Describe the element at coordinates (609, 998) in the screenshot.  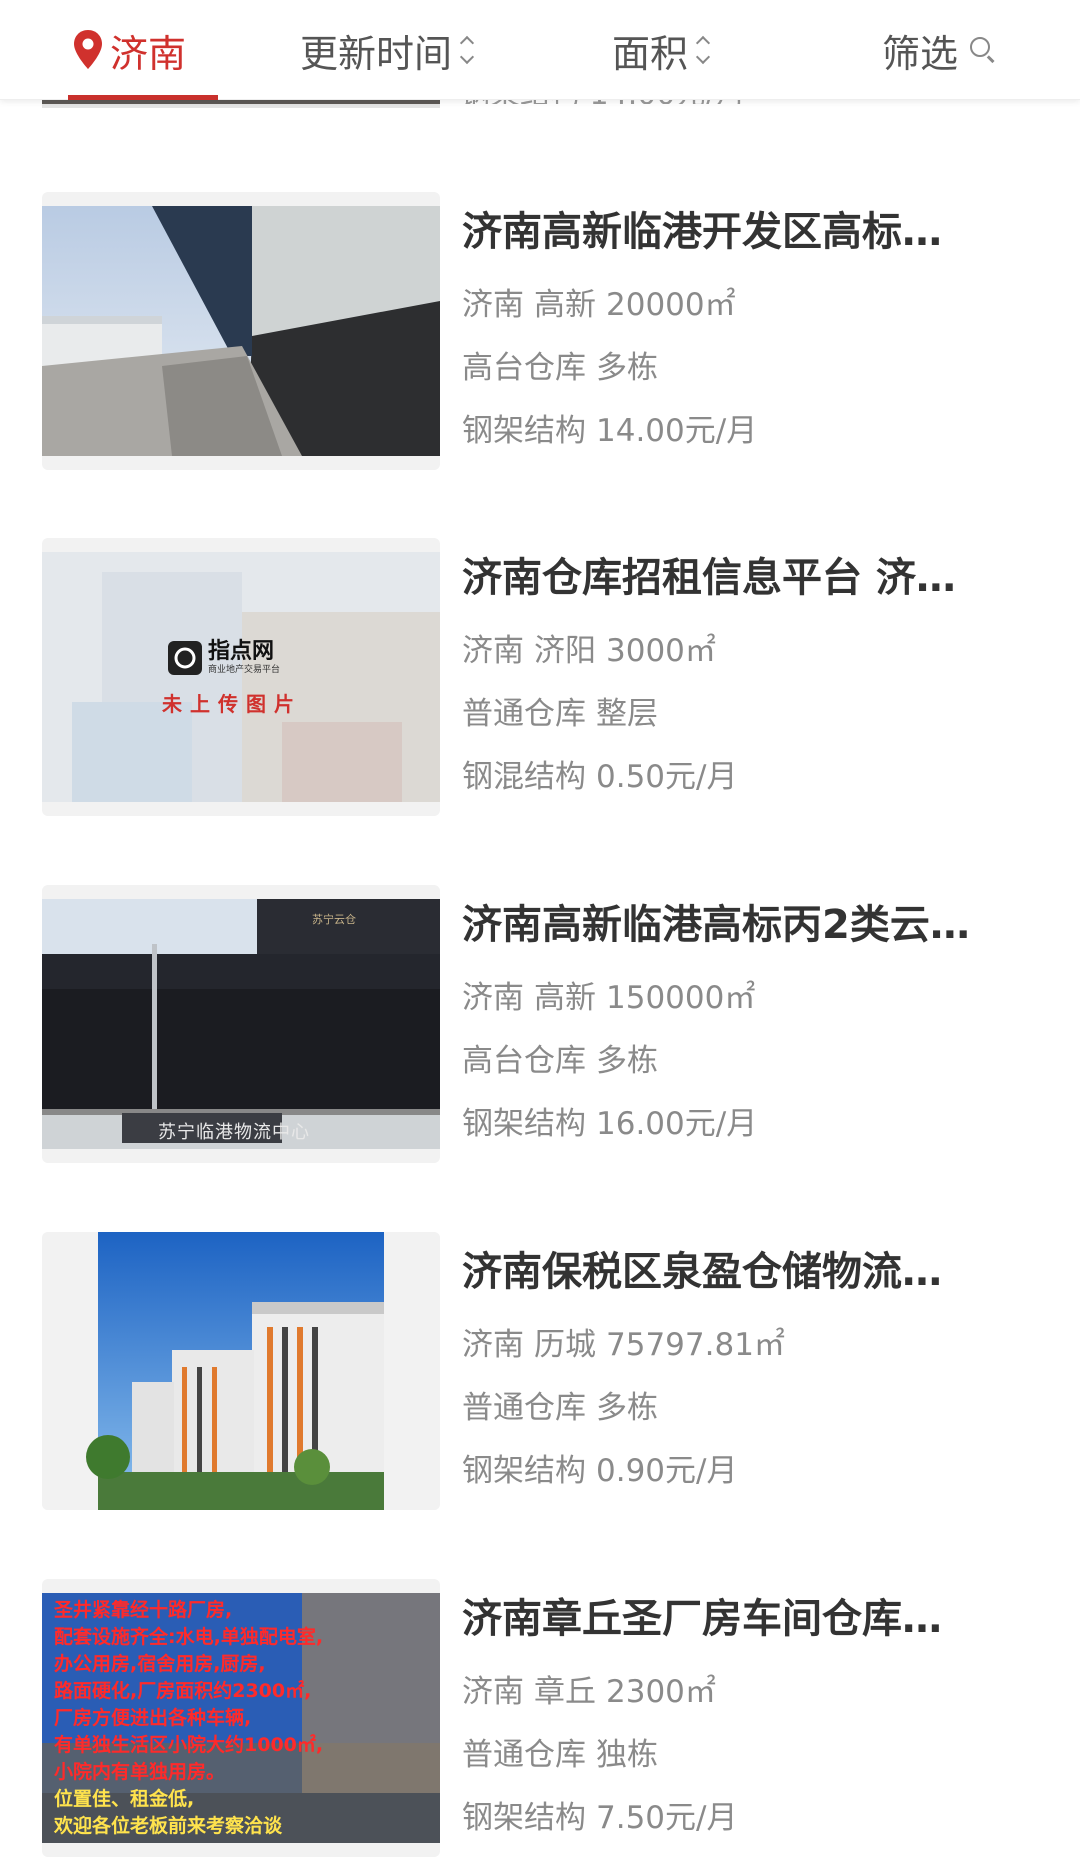
I see `listing-location: 济南 高新 150000㎡` at that location.